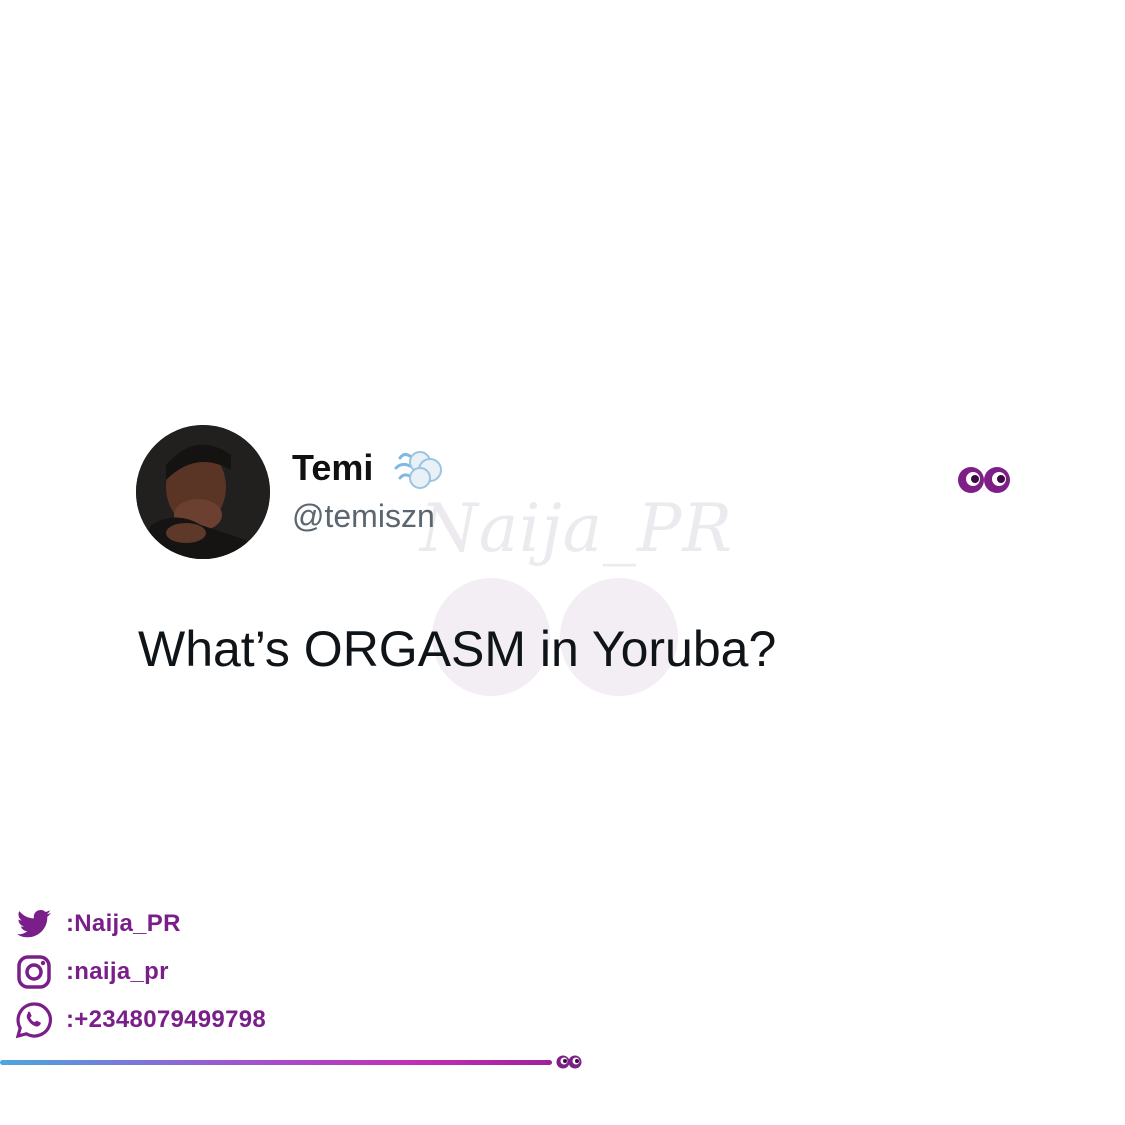 Image resolution: width=1125 pixels, height=1125 pixels. Describe the element at coordinates (332, 468) in the screenshot. I see `display-name: Temi` at that location.